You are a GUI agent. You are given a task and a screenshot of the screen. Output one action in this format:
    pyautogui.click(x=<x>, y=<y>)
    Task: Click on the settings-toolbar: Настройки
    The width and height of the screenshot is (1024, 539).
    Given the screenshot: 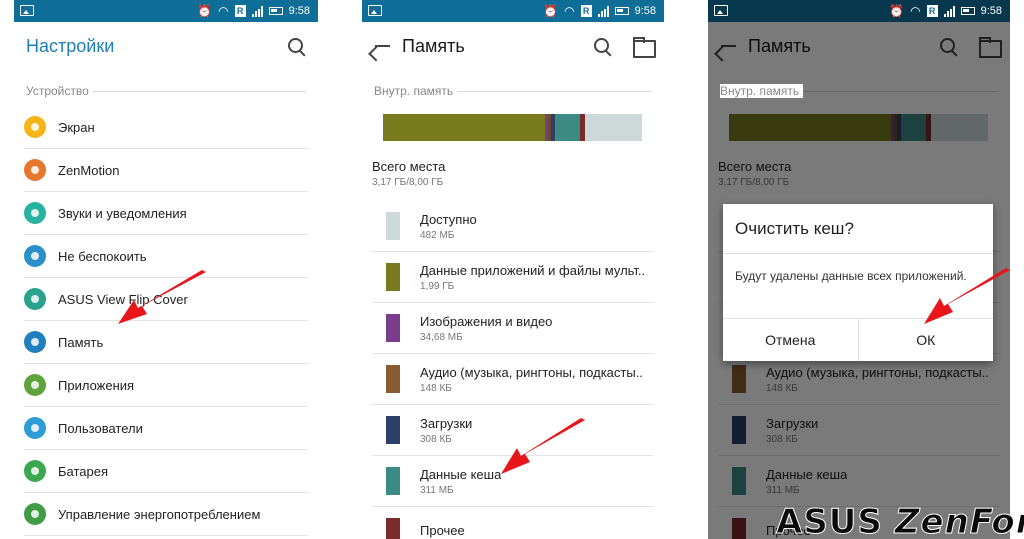 What is the action you would take?
    pyautogui.click(x=166, y=46)
    